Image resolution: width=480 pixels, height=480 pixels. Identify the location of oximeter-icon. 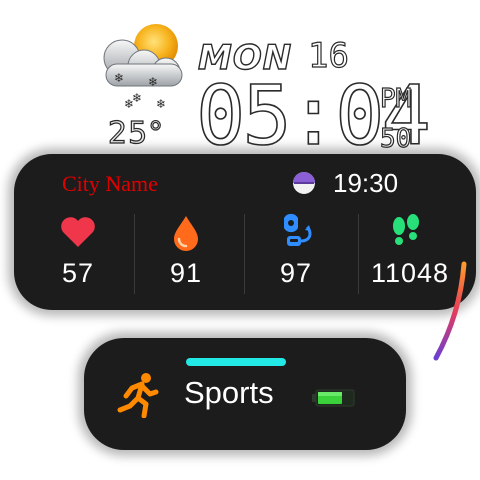
(296, 232).